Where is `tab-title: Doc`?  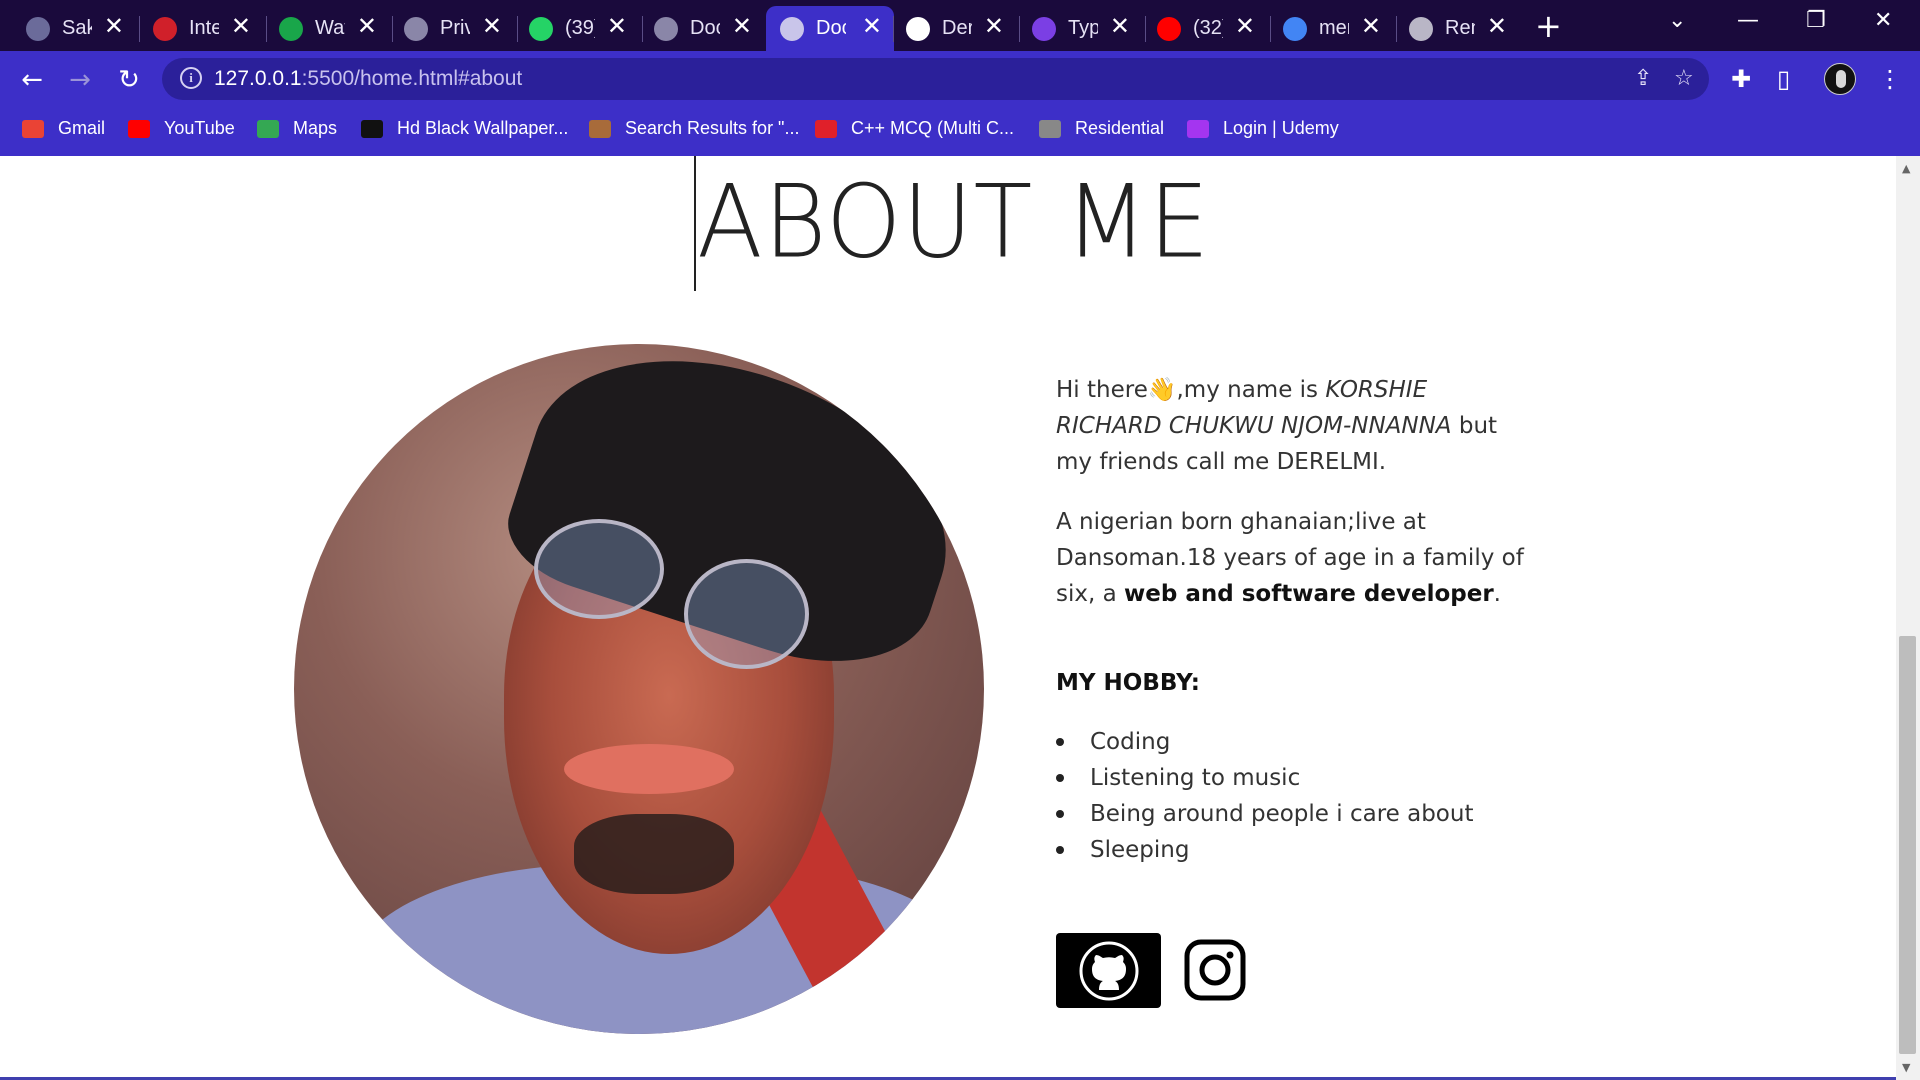 tab-title: Doc is located at coordinates (831, 28).